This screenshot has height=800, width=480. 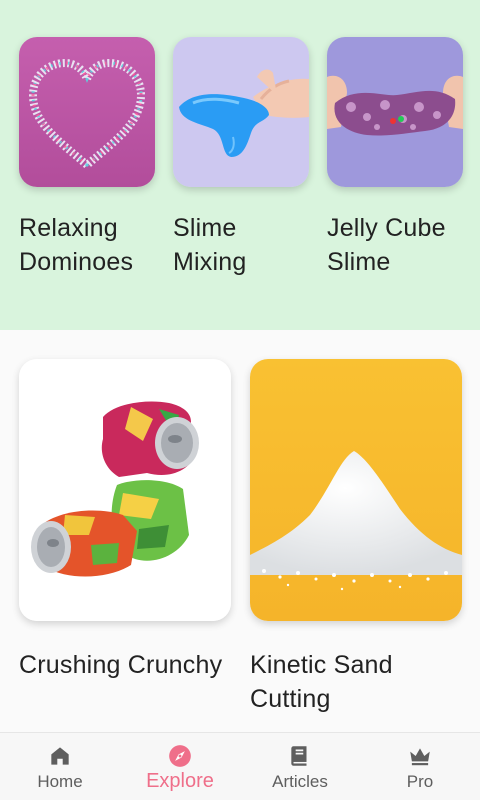 What do you see at coordinates (68, 228) in the screenshot?
I see `featured-title-line1: Relaxing` at bounding box center [68, 228].